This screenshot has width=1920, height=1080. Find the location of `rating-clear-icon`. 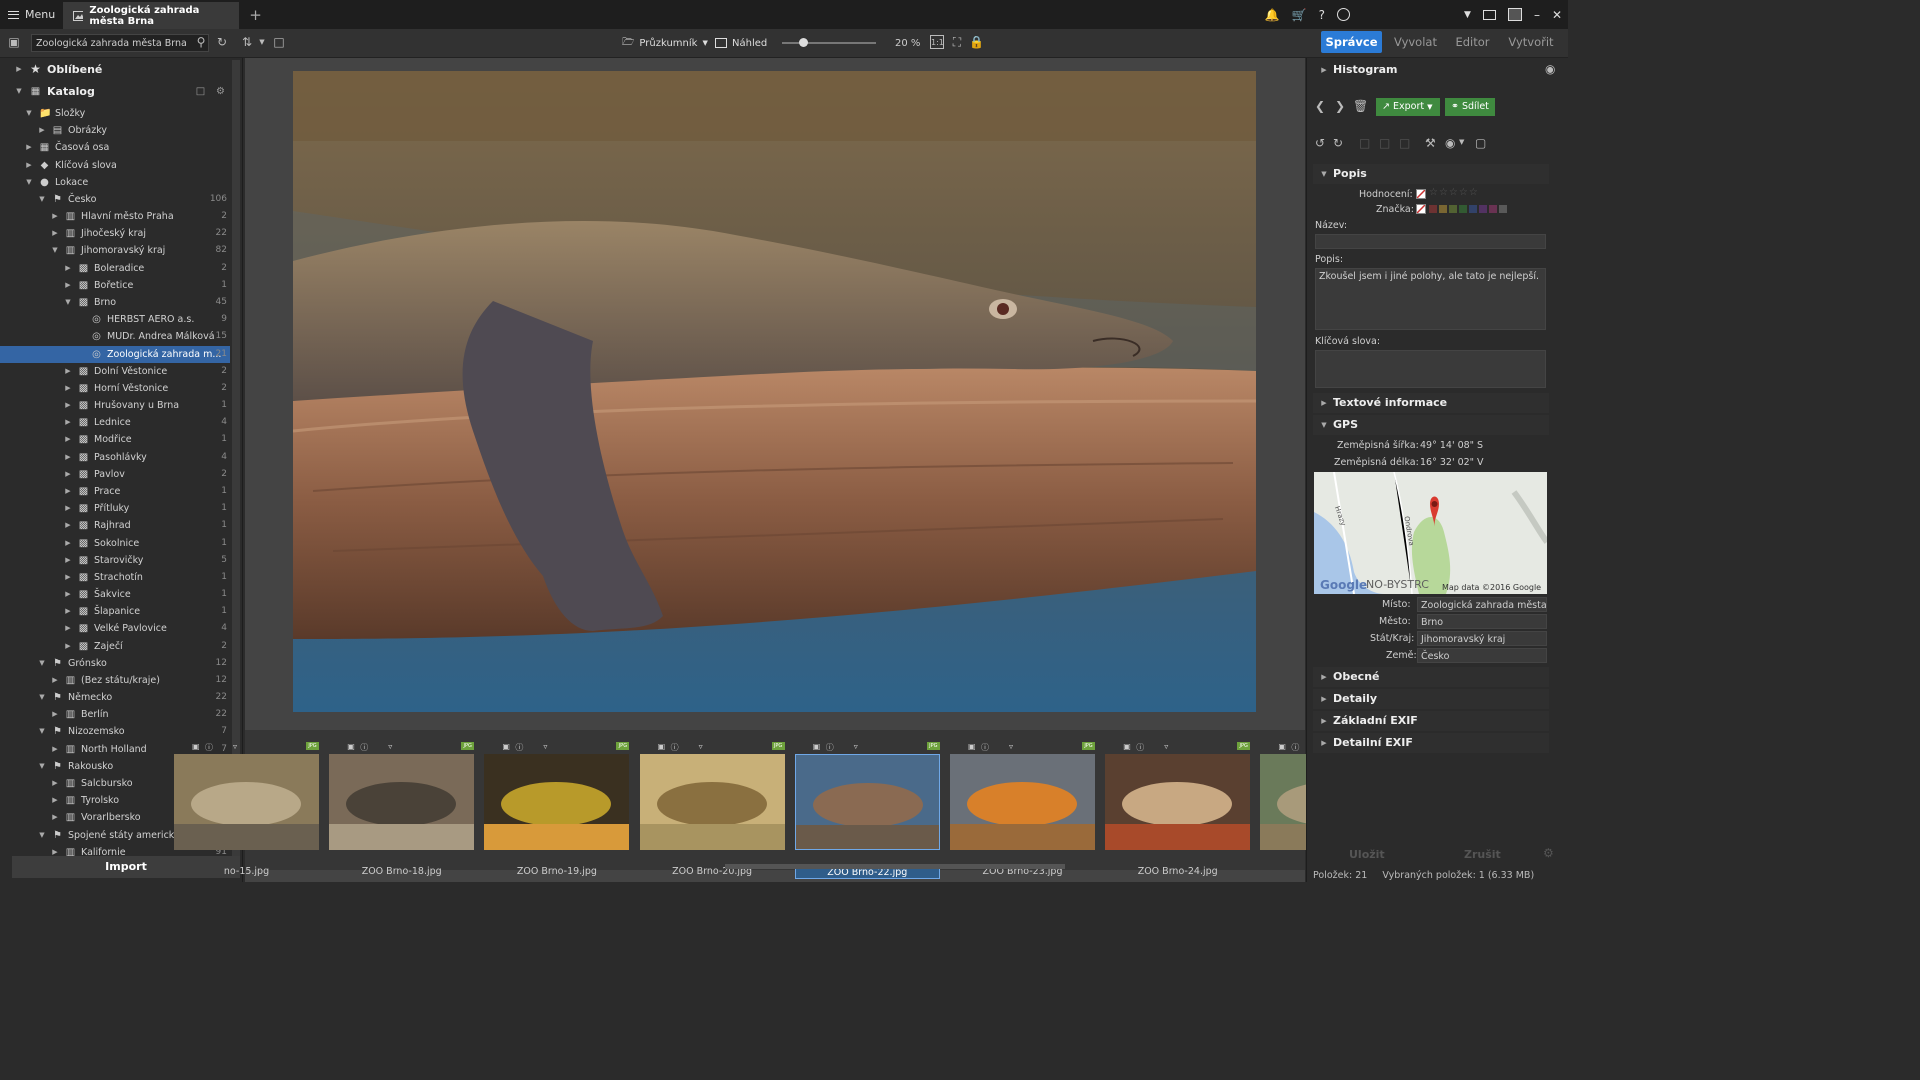

rating-clear-icon is located at coordinates (1421, 194).